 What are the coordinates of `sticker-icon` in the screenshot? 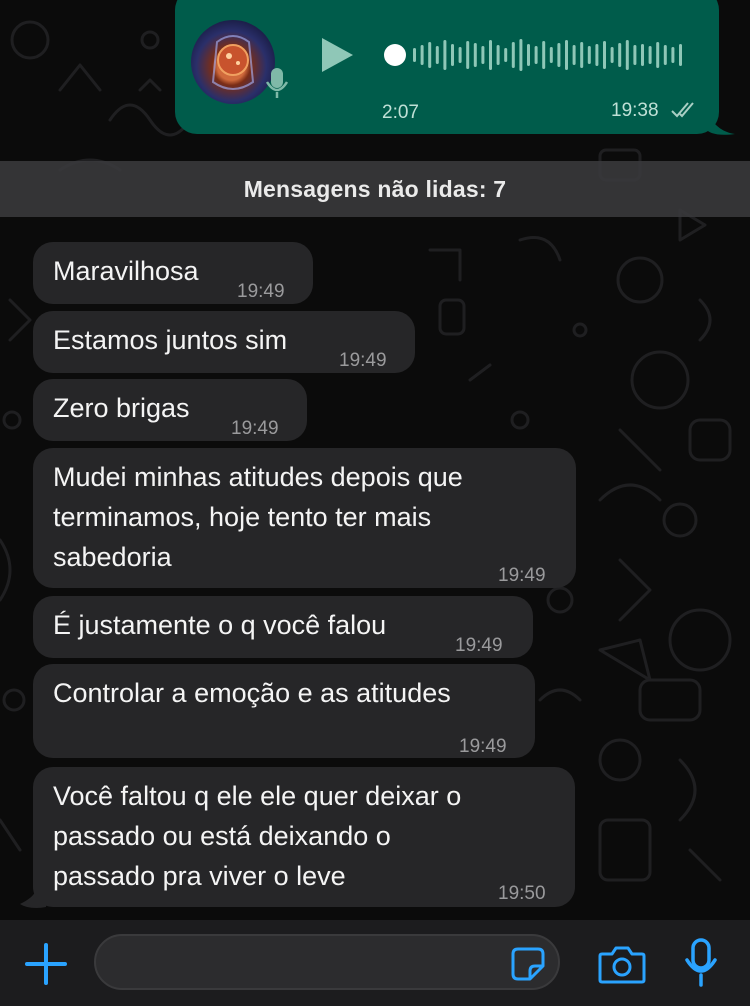 It's located at (528, 964).